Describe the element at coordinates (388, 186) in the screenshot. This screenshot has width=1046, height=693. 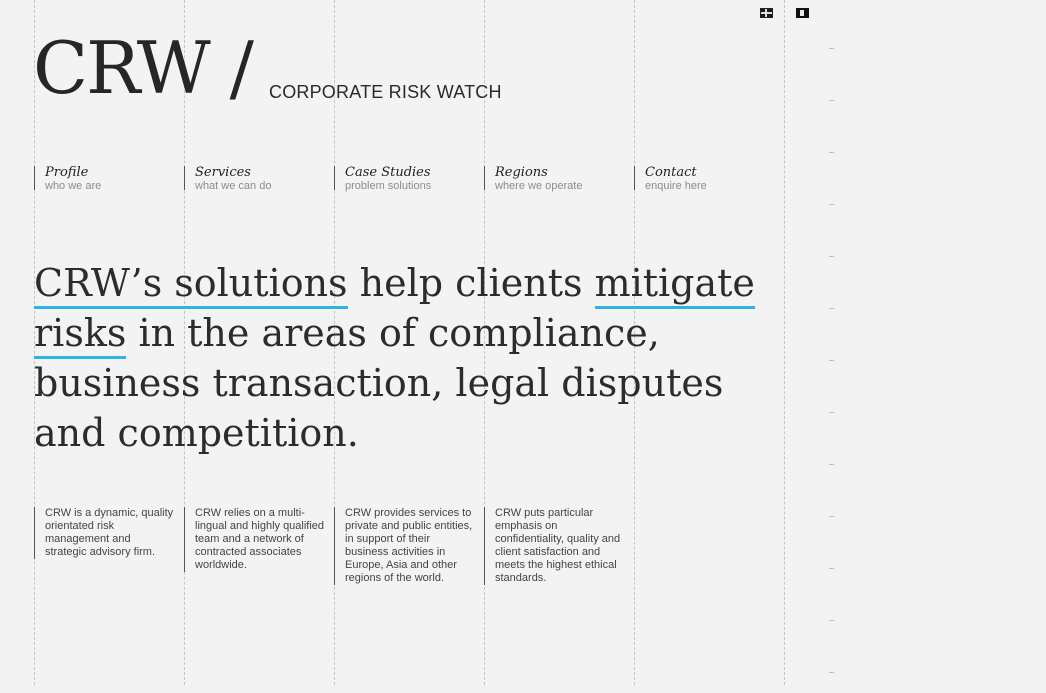
I see `nav-subtitle: problem solutions` at that location.